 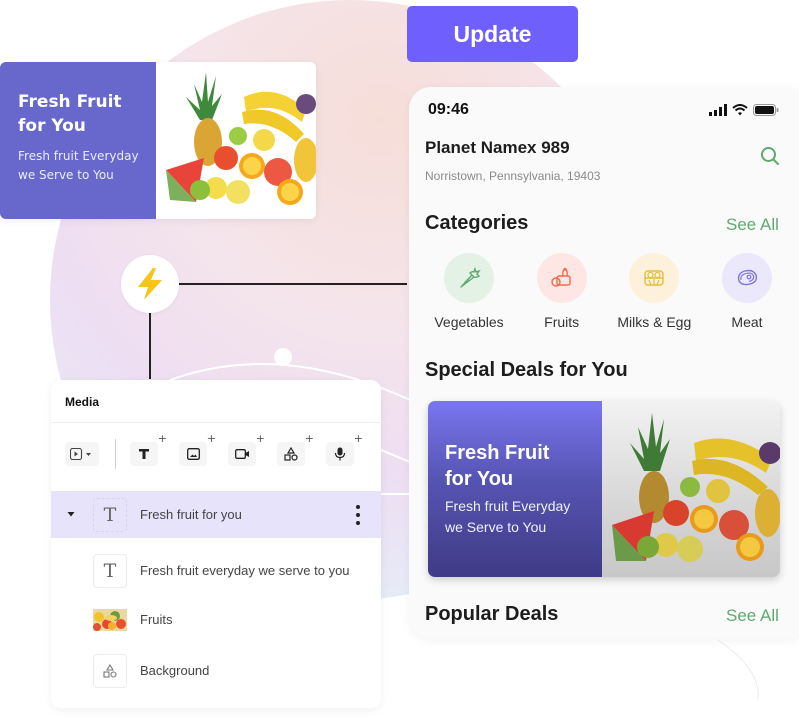 I want to click on category-label: Meat, so click(x=747, y=322).